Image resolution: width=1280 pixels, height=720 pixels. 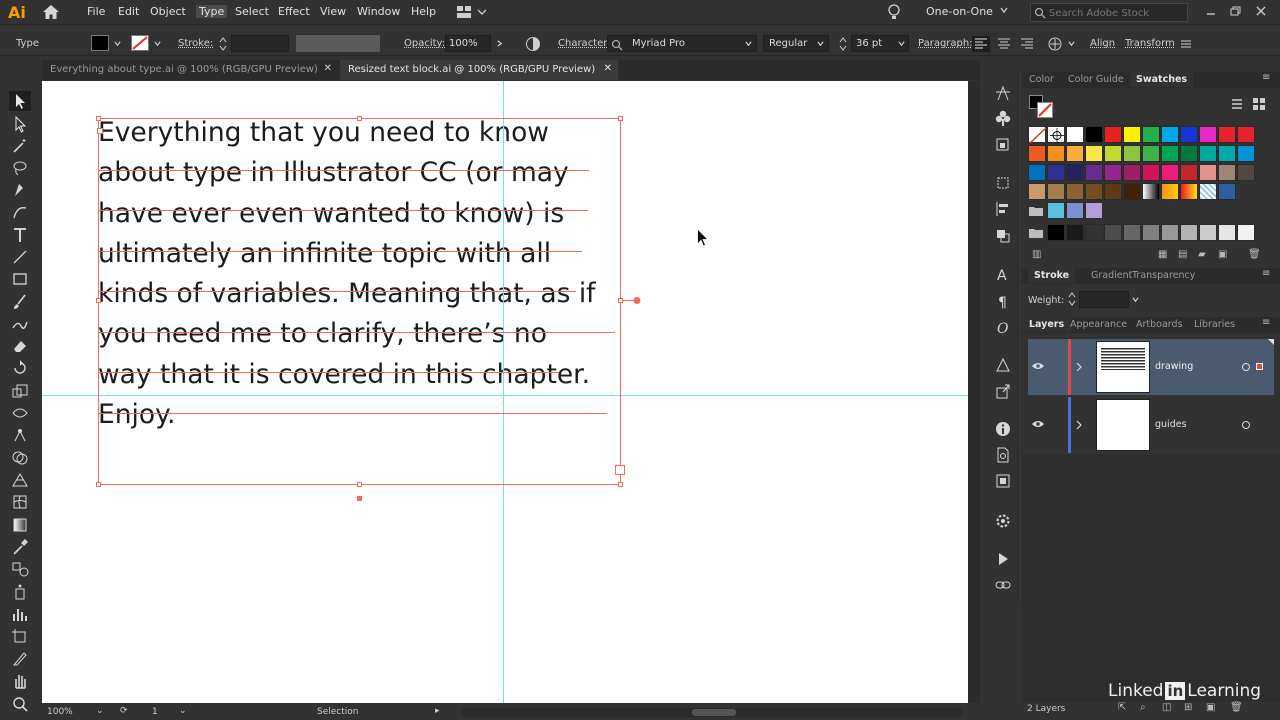 I want to click on new-sublayer-icon: ⊞, so click(x=1188, y=707).